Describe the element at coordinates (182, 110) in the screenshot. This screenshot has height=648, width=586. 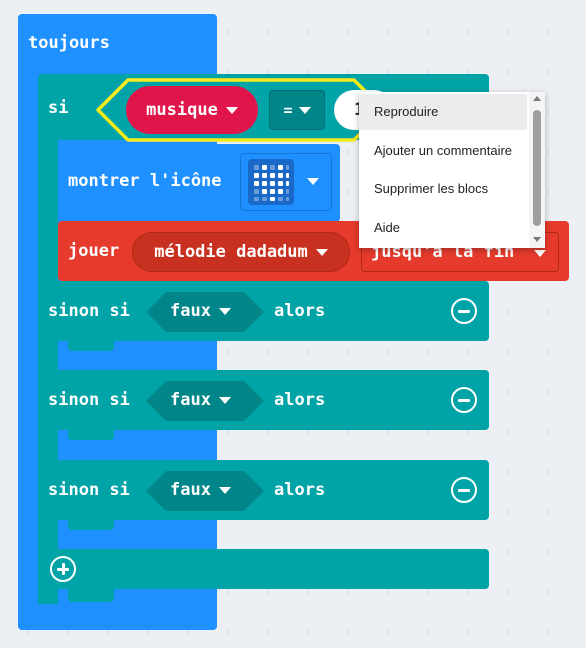
I see `variable-name: musique` at that location.